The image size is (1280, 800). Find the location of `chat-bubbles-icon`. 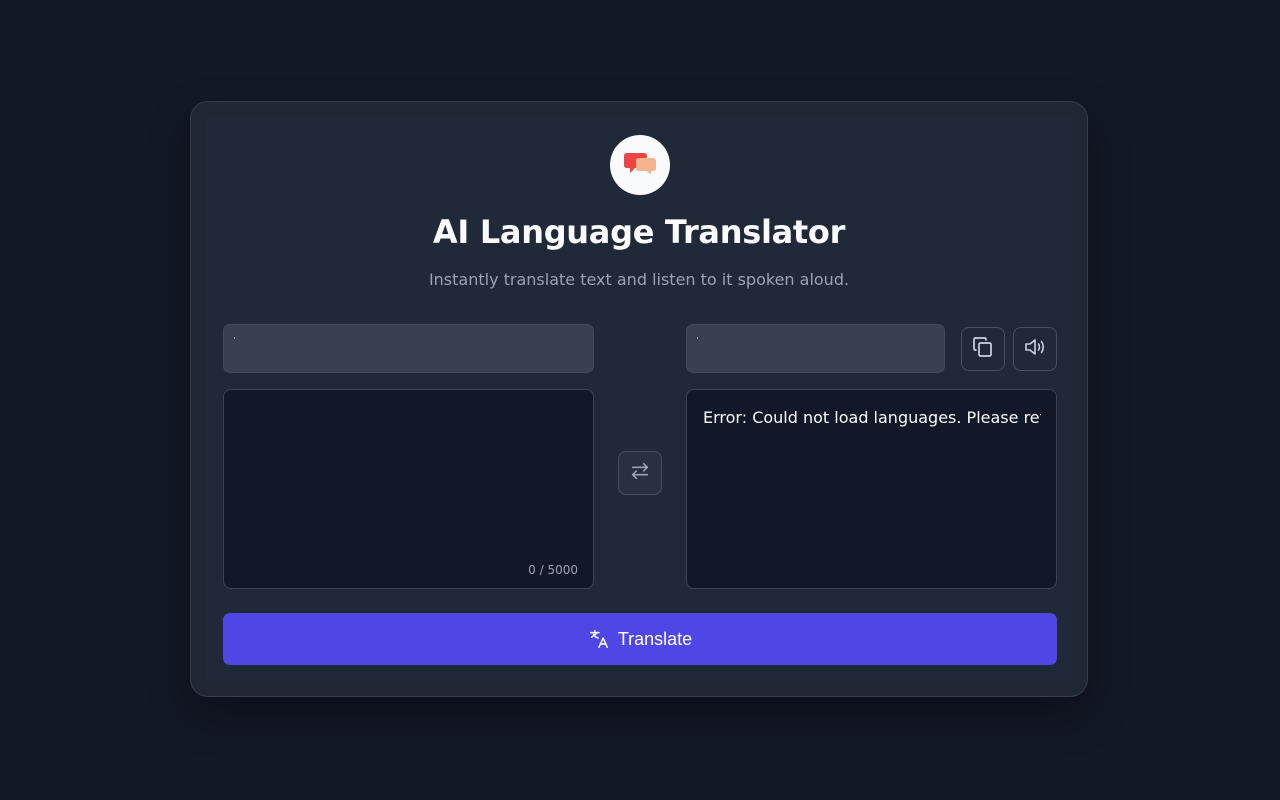

chat-bubbles-icon is located at coordinates (640, 165).